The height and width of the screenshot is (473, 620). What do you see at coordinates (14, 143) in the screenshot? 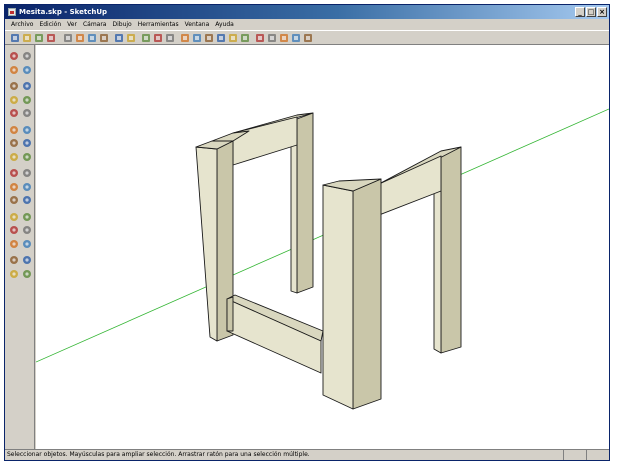
I see `rotate-tool-icon` at bounding box center [14, 143].